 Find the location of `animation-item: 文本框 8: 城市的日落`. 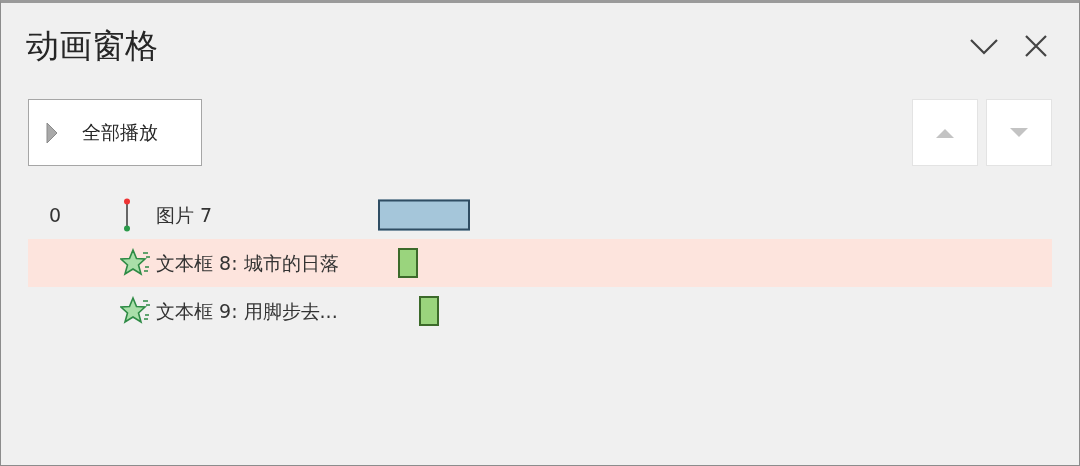

animation-item: 文本框 8: 城市的日落 is located at coordinates (540, 263).